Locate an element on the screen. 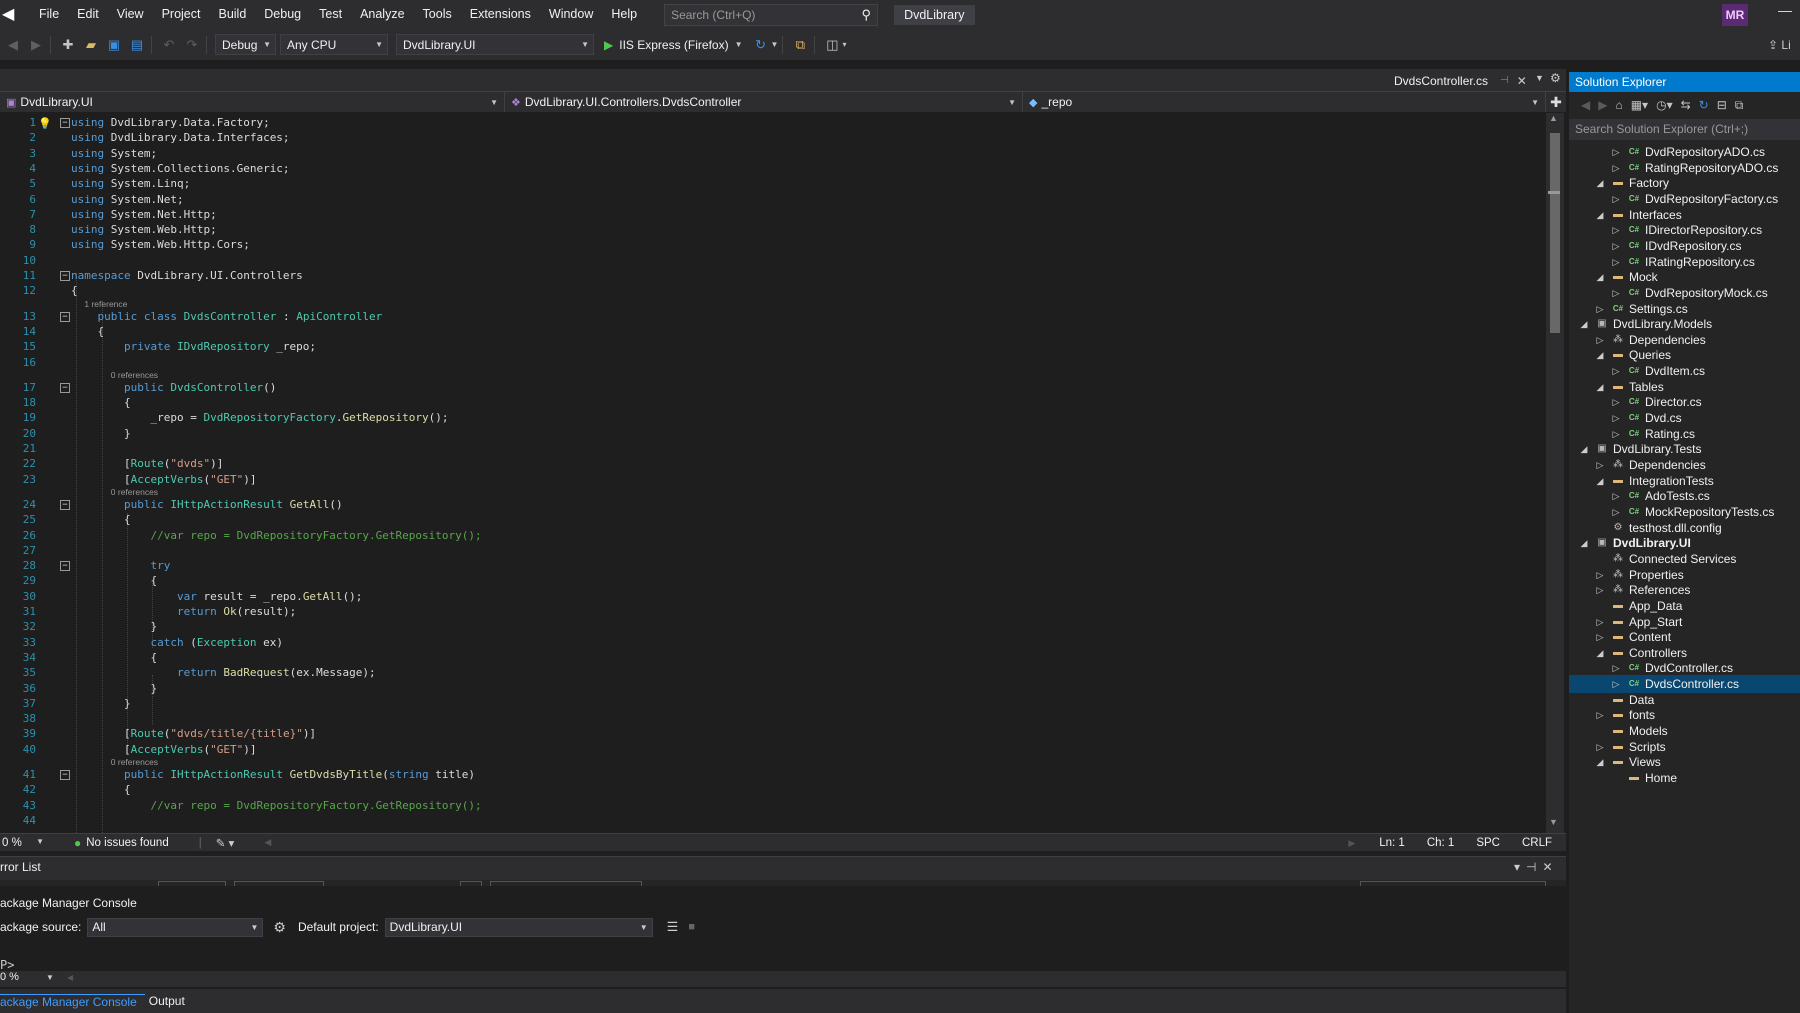 The width and height of the screenshot is (1800, 1013). scrollbar-thumb is located at coordinates (1555, 233).